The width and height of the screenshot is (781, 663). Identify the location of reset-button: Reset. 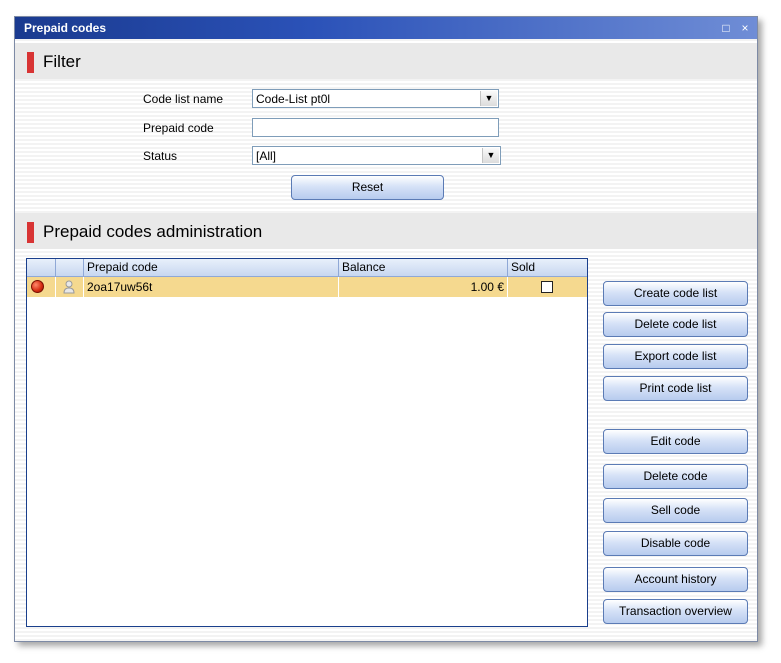
(367, 187).